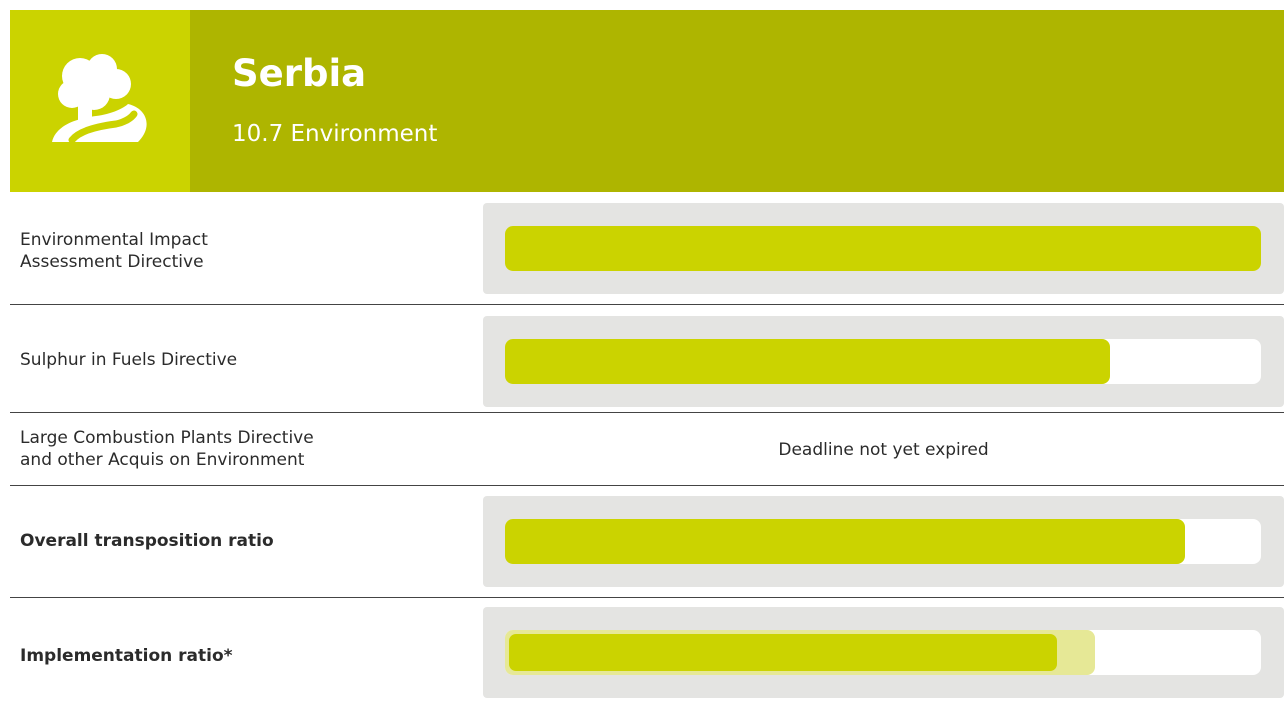  Describe the element at coordinates (129, 360) in the screenshot. I see `row-label: Sulphur in Fuels Directive` at that location.